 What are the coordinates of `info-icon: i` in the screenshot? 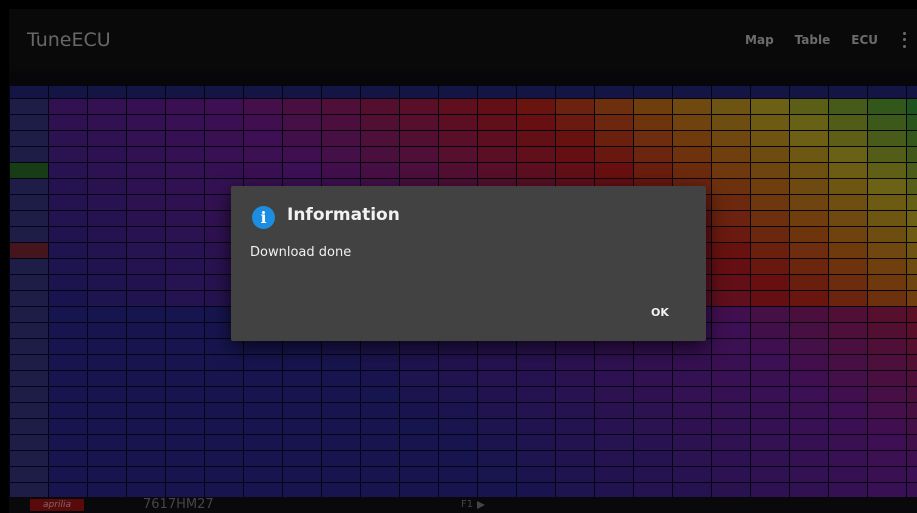 It's located at (263, 217).